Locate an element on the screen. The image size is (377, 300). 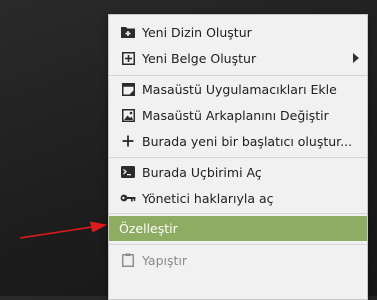
menu-item-label: Burada Uçbirimi Aç is located at coordinates (202, 172).